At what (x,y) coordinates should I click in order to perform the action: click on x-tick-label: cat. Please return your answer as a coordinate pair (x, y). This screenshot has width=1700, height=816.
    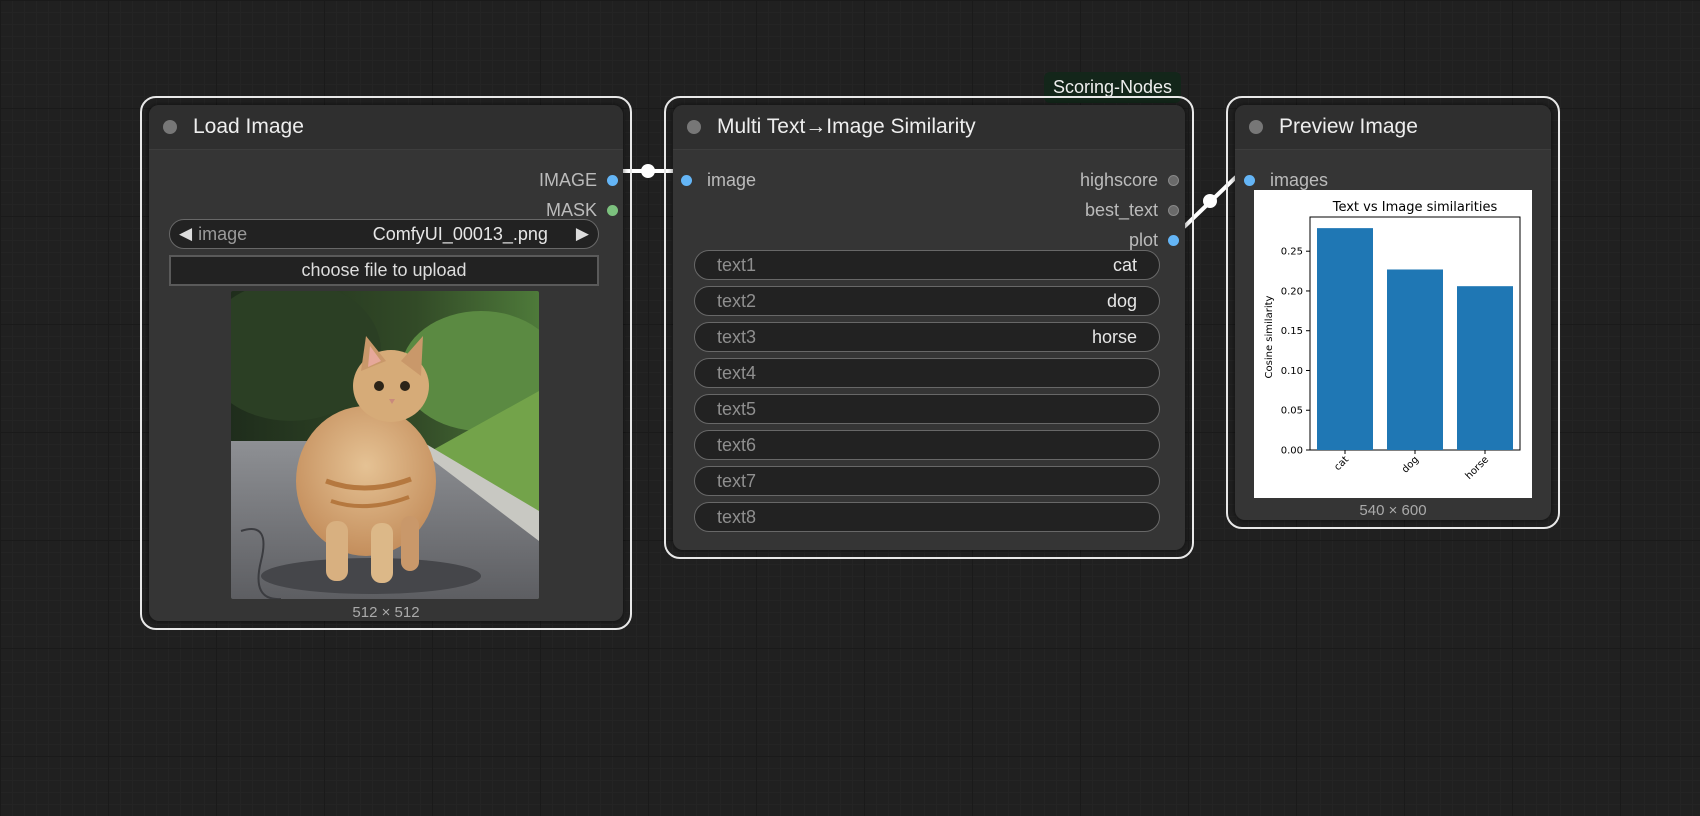
    Looking at the image, I should click on (1341, 463).